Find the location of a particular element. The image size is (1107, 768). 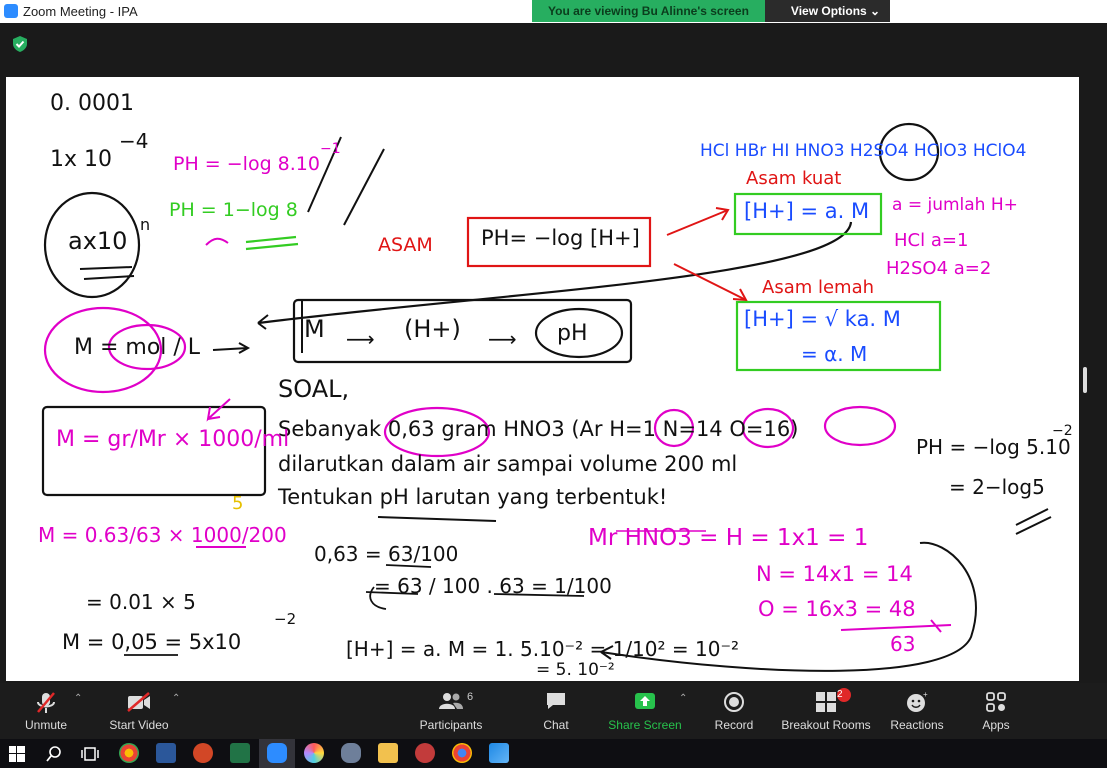

note-scientific: 1x 10 is located at coordinates (81, 159).